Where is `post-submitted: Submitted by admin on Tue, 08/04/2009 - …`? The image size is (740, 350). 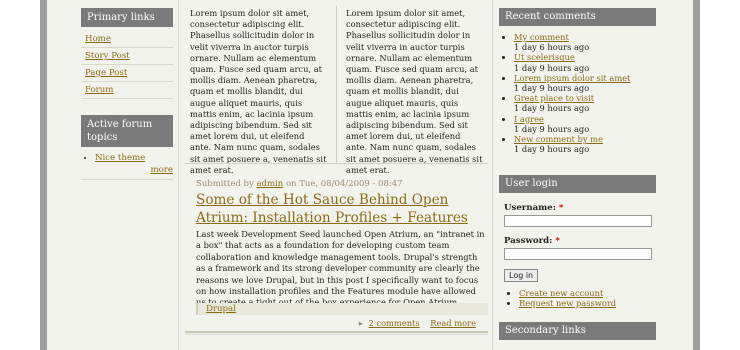 post-submitted: Submitted by admin on Tue, 08/04/2009 - … is located at coordinates (299, 184).